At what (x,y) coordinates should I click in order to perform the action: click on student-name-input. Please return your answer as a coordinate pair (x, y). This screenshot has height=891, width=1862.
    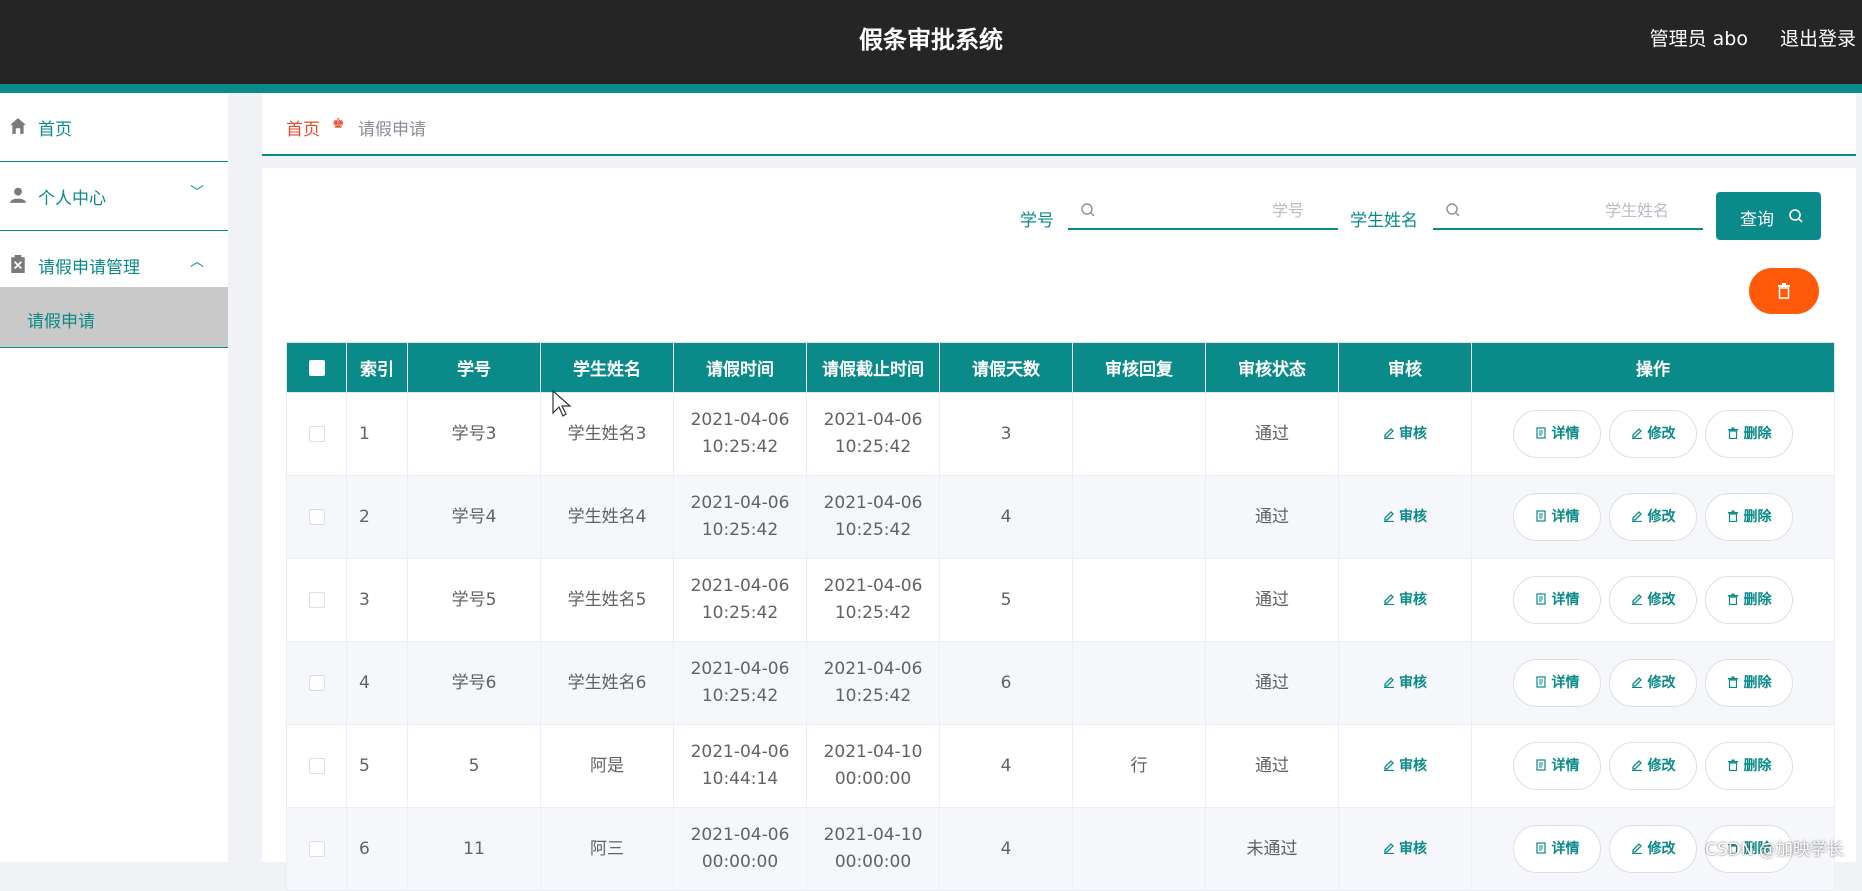
    Looking at the image, I should click on (1569, 210).